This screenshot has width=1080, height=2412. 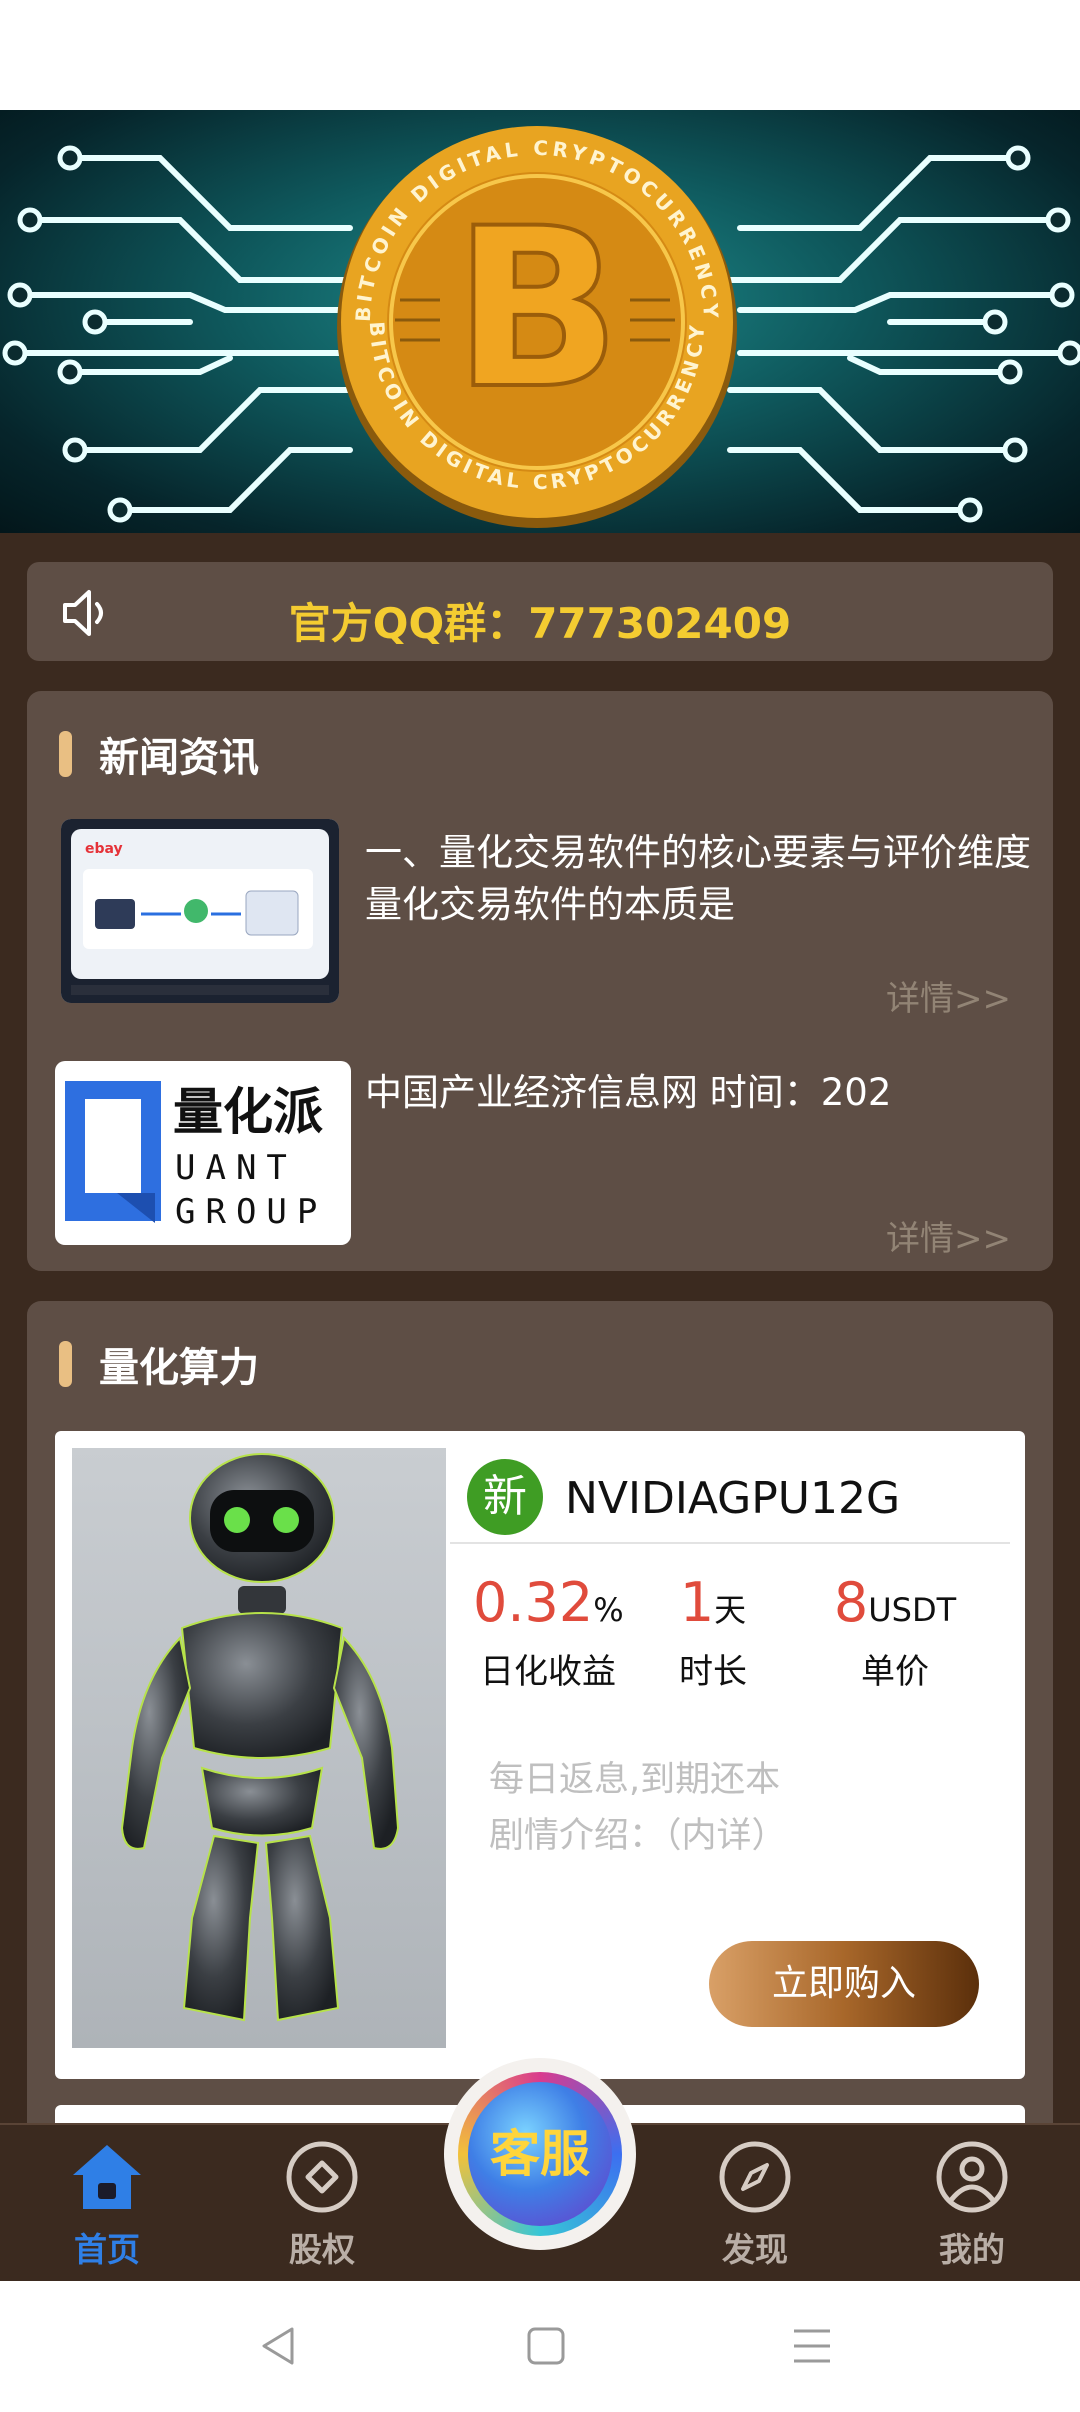 What do you see at coordinates (755, 2249) in the screenshot?
I see `tab-label: 发现` at bounding box center [755, 2249].